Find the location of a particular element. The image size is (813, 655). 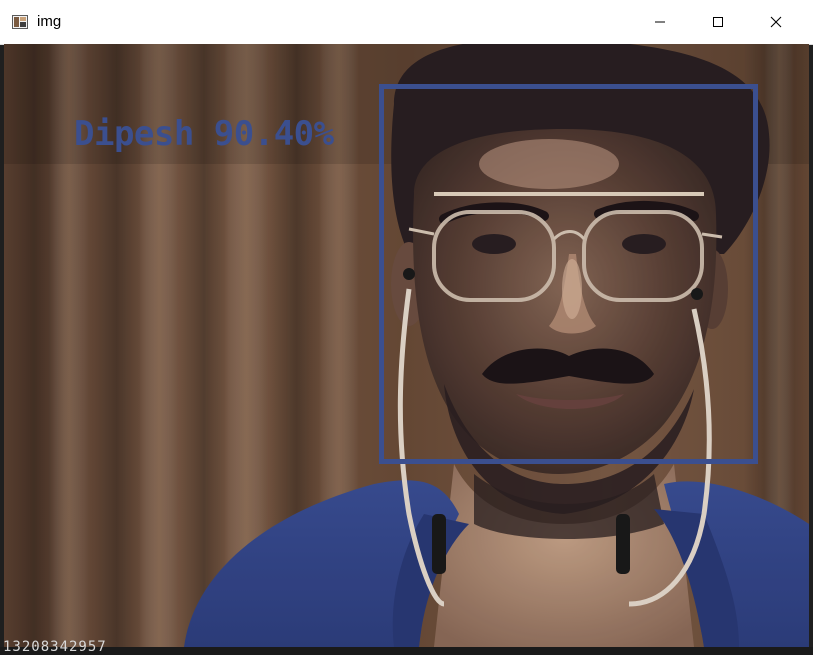

maximize-button is located at coordinates (718, 22).